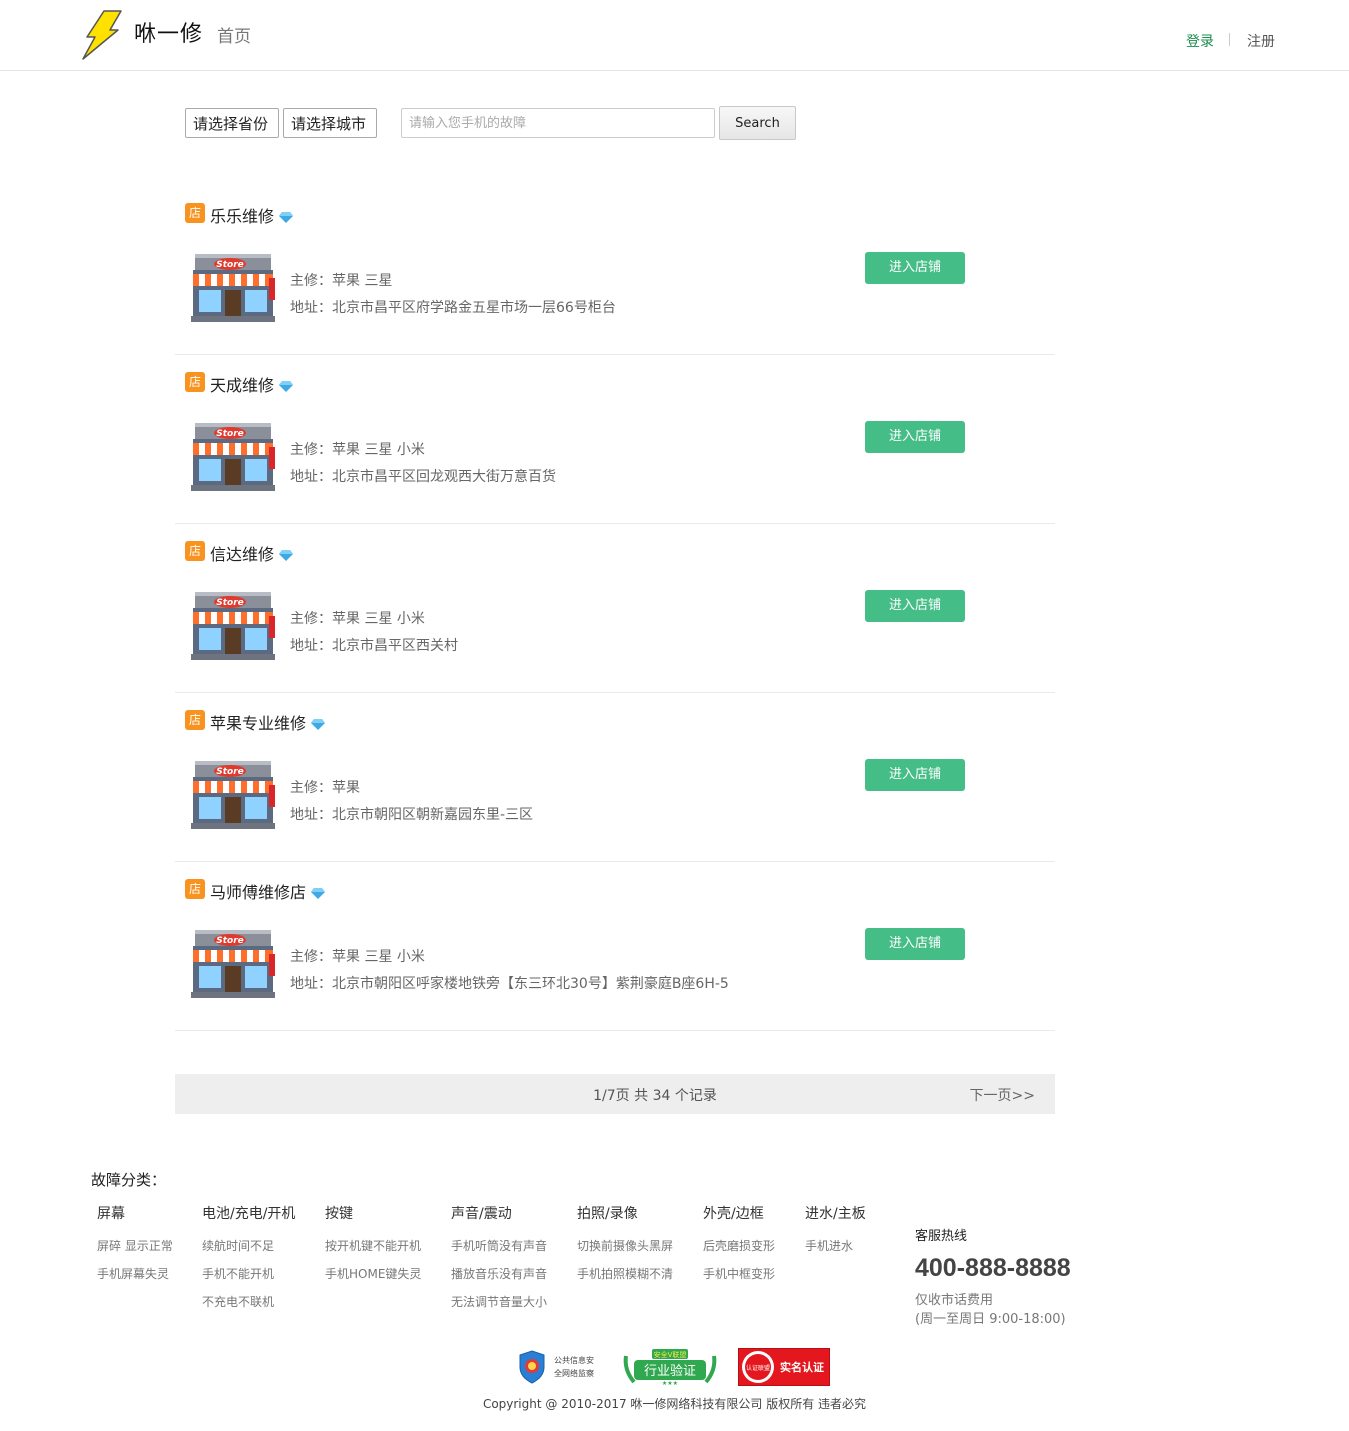 This screenshot has width=1349, height=1431. Describe the element at coordinates (373, 1281) in the screenshot. I see `category-link: 手机HOME键失灵` at that location.